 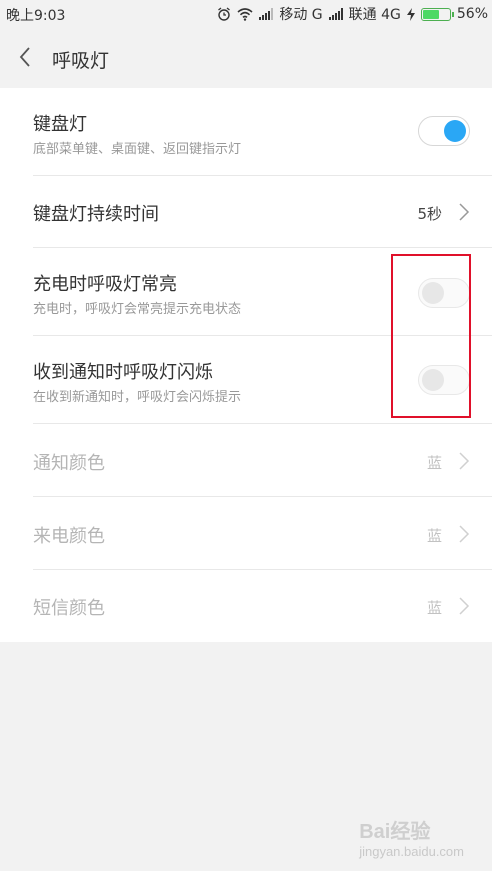 I want to click on setting-sms-color: 短信颜色 蓝, so click(x=246, y=606).